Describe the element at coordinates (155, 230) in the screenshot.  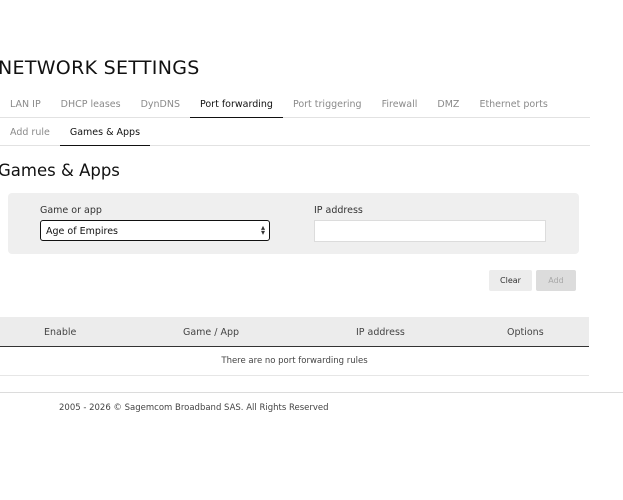
I see `game-or-app-select: Age of Empires ▴ ▾` at that location.